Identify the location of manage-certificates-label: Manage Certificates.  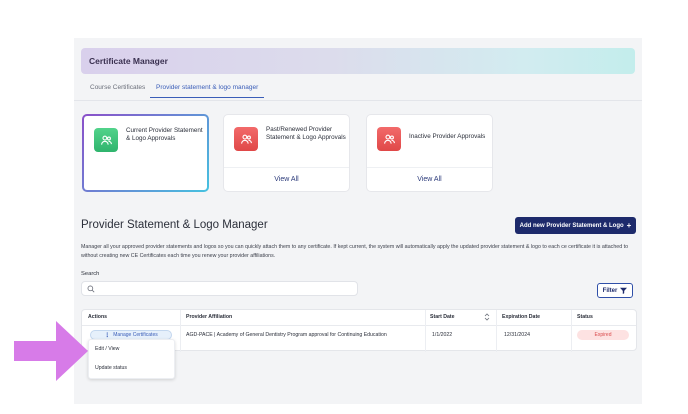
(135, 335).